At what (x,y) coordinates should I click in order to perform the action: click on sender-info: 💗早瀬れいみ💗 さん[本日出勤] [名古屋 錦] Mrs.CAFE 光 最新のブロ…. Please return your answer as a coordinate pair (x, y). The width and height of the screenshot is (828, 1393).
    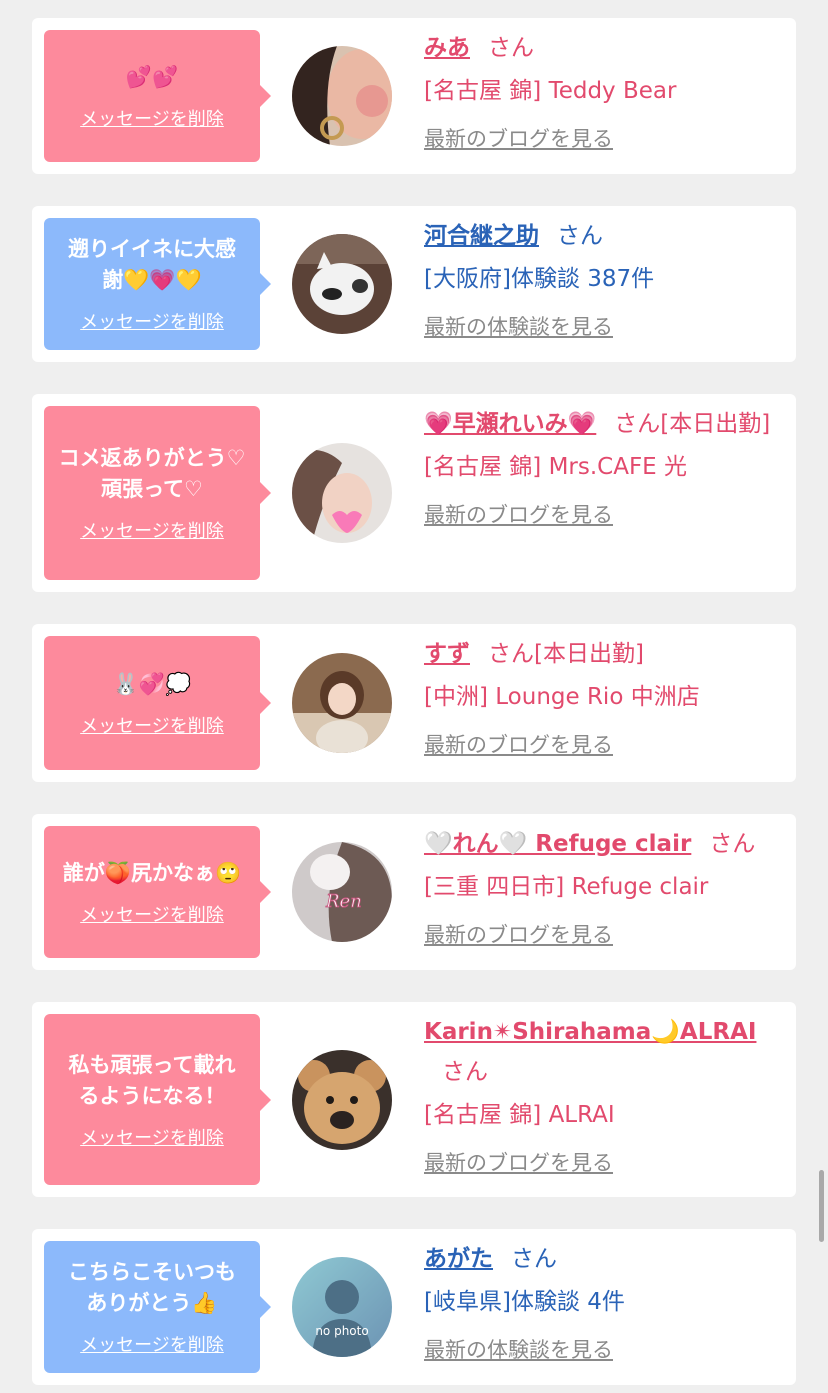
    Looking at the image, I should click on (606, 466).